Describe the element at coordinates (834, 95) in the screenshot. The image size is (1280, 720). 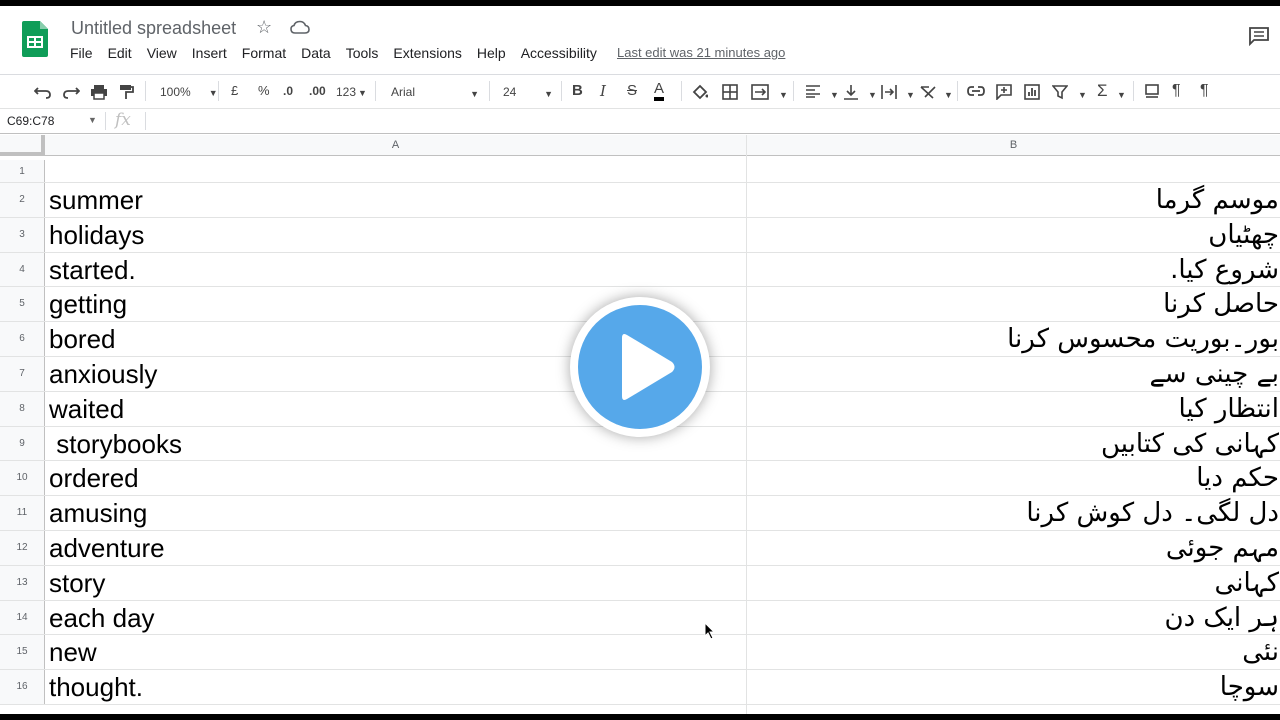
I see `halign-dropdown-icon: ▼` at that location.